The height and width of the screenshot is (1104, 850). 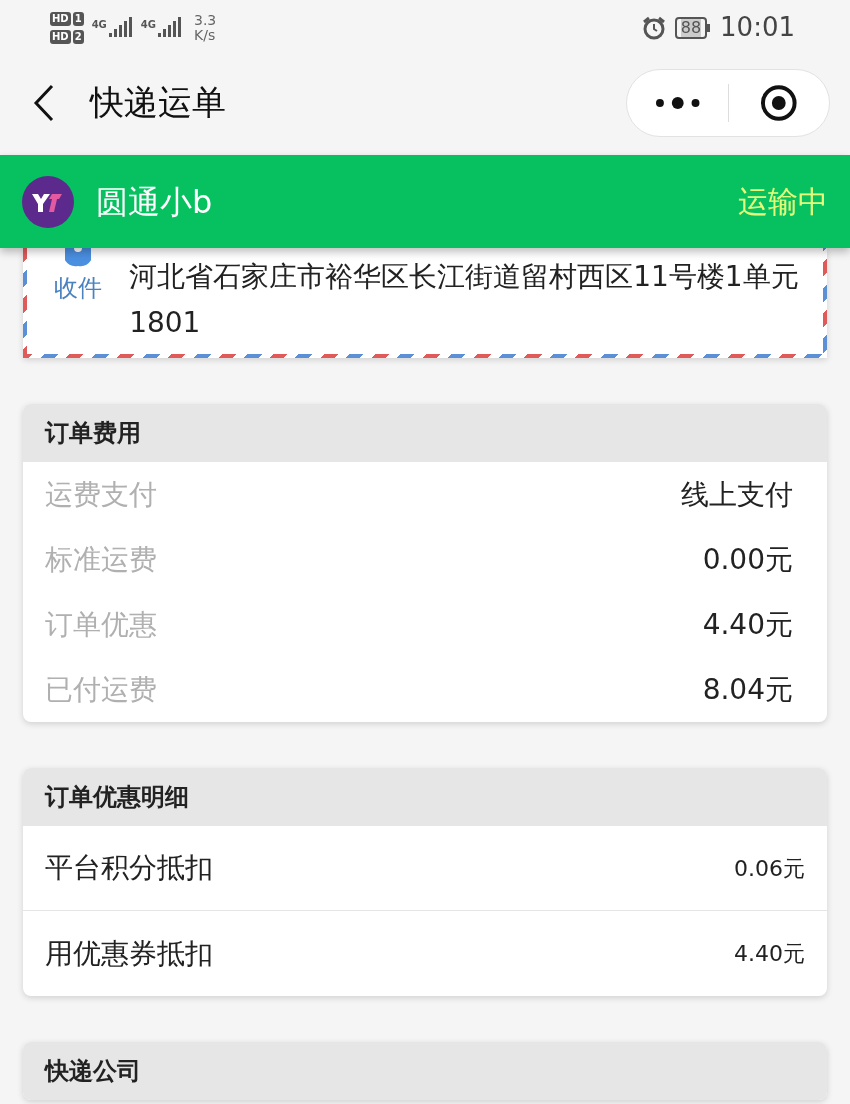 What do you see at coordinates (747, 689) in the screenshot?
I see `row-value: 8.04元` at bounding box center [747, 689].